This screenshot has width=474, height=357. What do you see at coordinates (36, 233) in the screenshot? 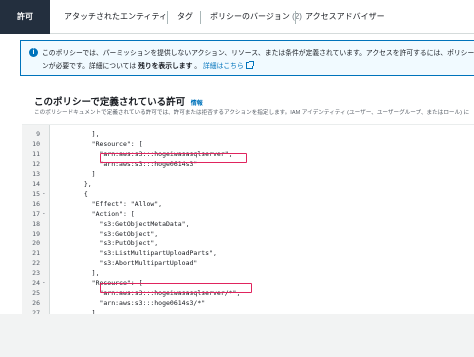
I see `line-number: 19` at bounding box center [36, 233].